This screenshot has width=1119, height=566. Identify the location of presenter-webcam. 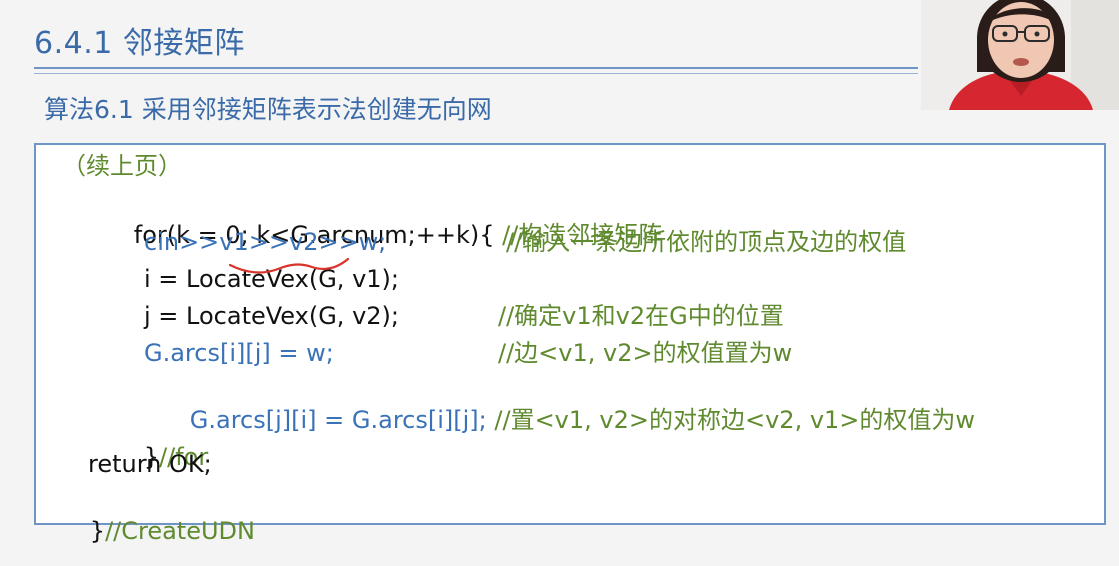
(1020, 55).